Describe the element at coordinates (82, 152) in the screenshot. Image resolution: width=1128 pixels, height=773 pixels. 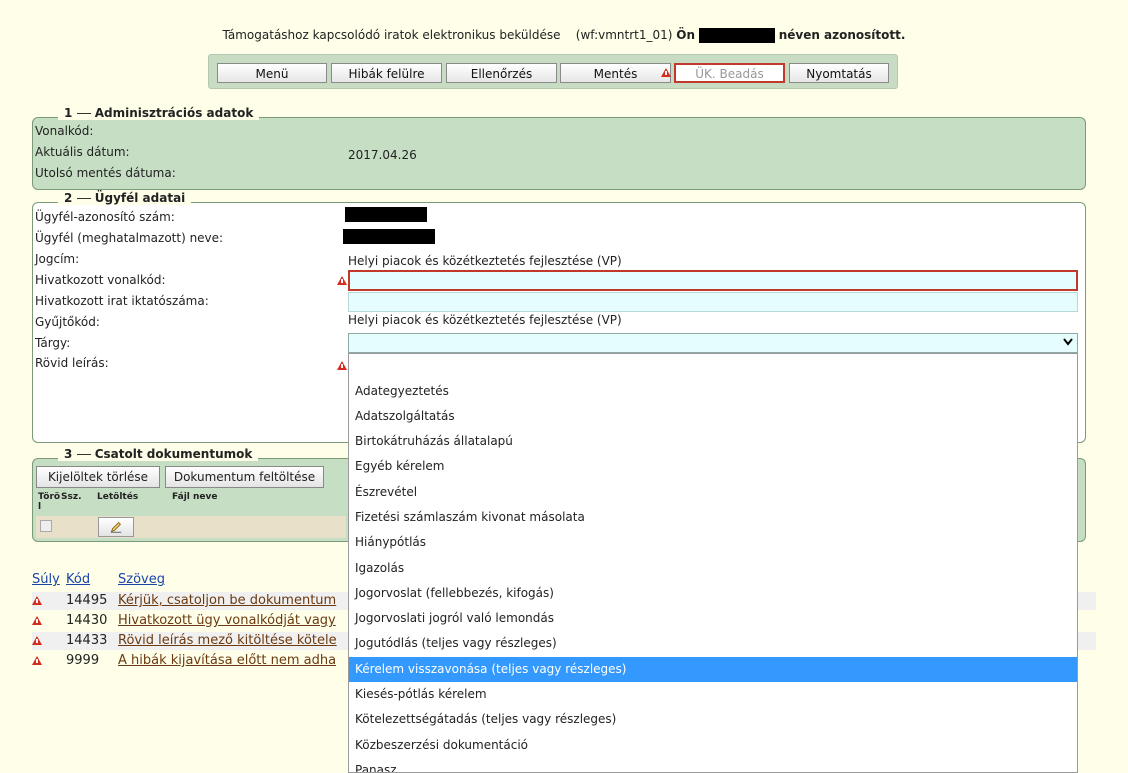
I see `current-date-label: Aktuális dátum:` at that location.